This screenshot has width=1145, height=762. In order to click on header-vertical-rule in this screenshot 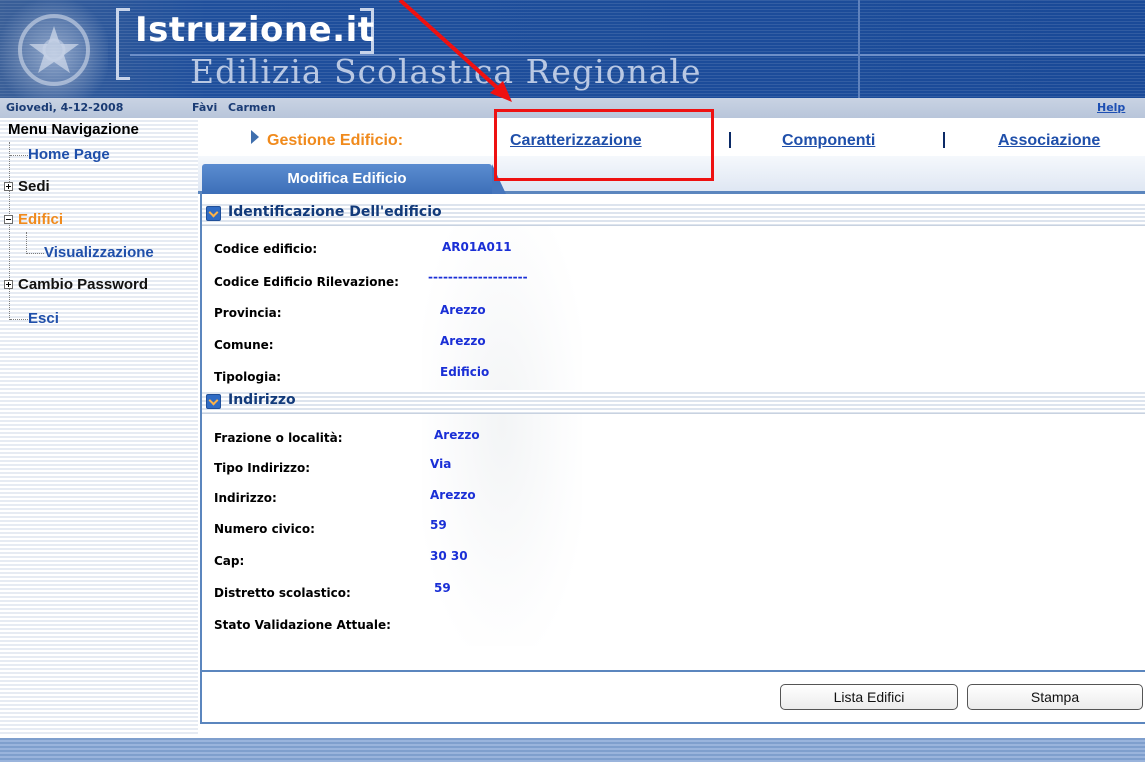, I will do `click(859, 49)`.